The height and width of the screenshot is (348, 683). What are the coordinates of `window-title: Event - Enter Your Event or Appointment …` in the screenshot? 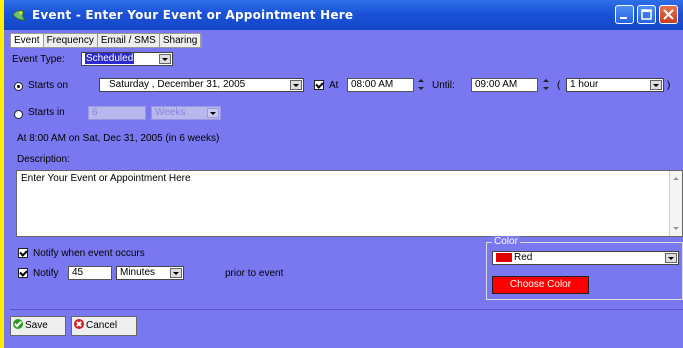 It's located at (193, 15).